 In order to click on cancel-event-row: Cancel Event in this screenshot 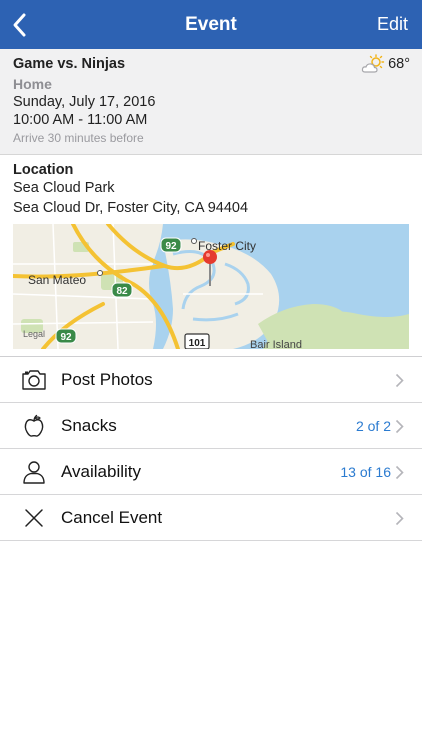, I will do `click(211, 518)`.